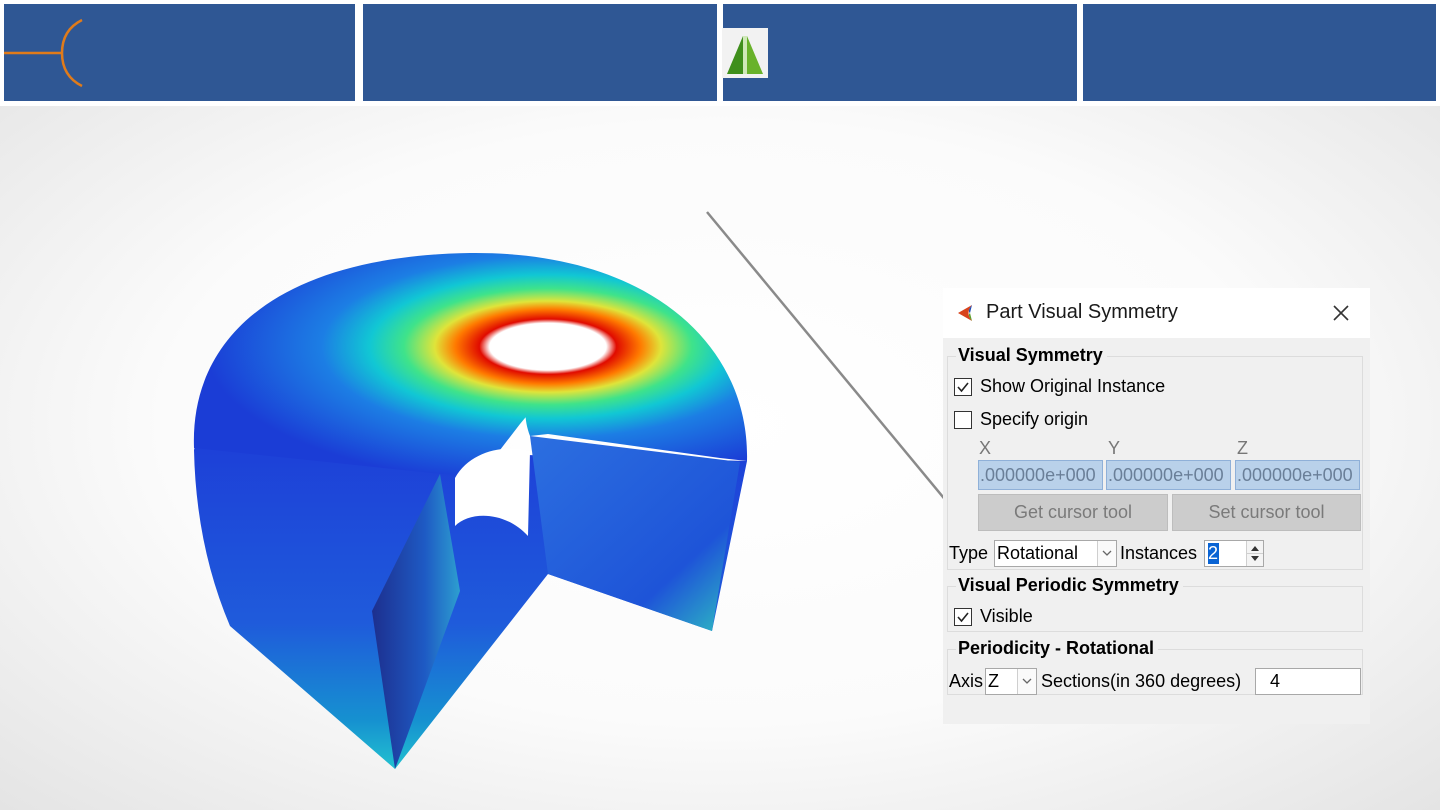 This screenshot has height=810, width=1440. I want to click on get-cursor-tool-button: Get cursor tool, so click(1073, 512).